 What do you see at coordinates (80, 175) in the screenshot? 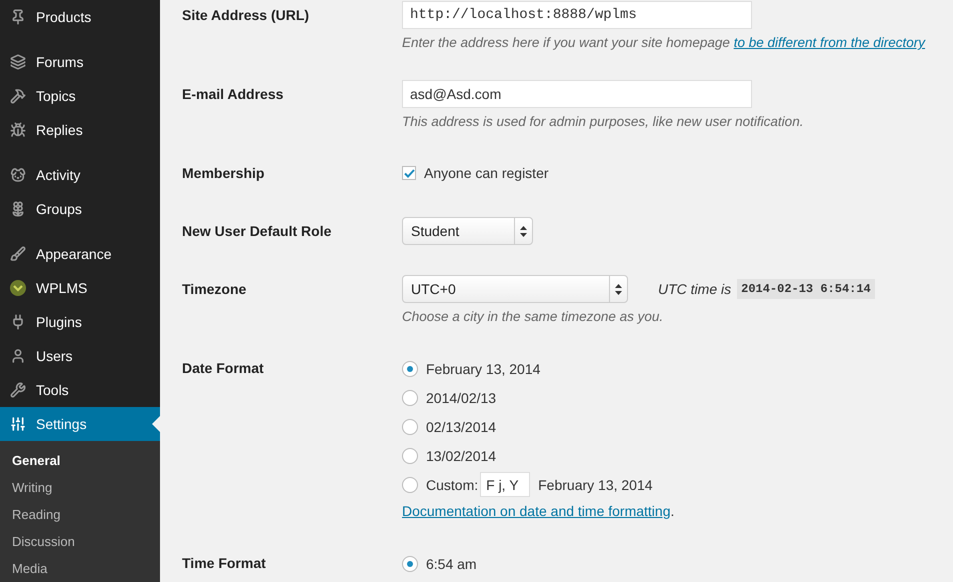
I see `sidebar-item: Activity` at bounding box center [80, 175].